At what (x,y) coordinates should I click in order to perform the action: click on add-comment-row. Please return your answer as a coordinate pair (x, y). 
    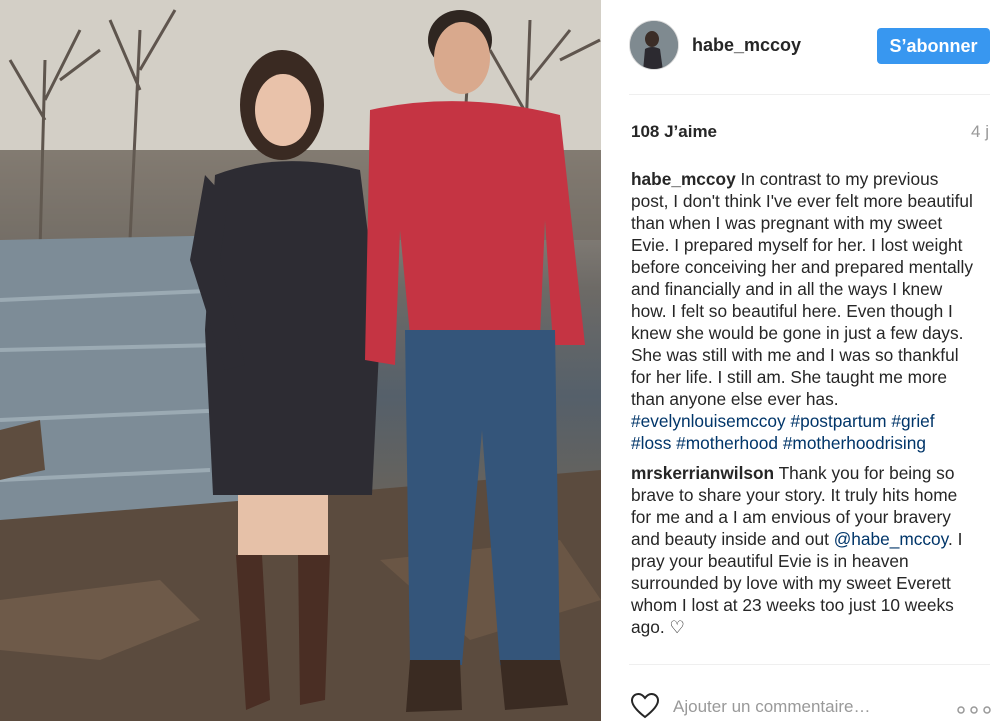
    Looking at the image, I should click on (800, 692).